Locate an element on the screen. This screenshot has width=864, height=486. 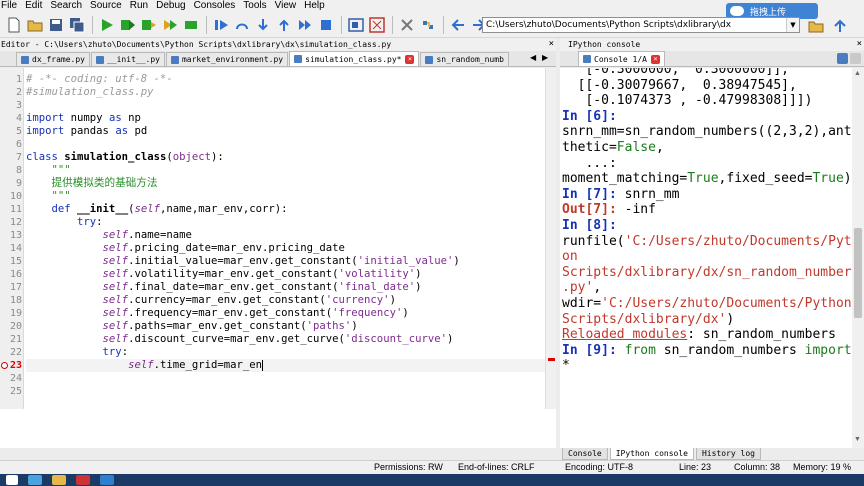
code-line: self.time_grid=mar_en is located at coordinates (291, 365).